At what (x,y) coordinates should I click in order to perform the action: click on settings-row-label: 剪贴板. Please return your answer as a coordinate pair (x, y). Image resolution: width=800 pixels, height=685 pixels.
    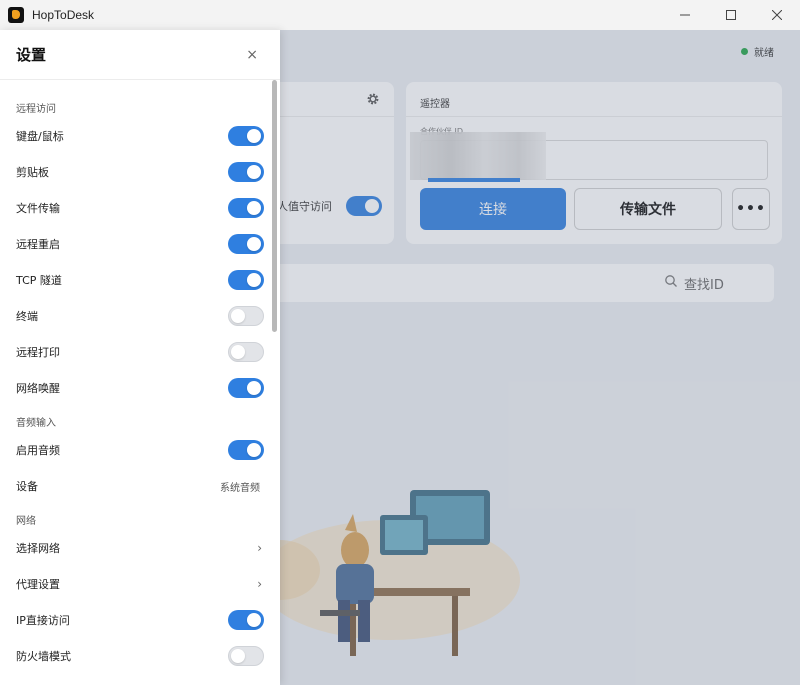
    Looking at the image, I should click on (32, 172).